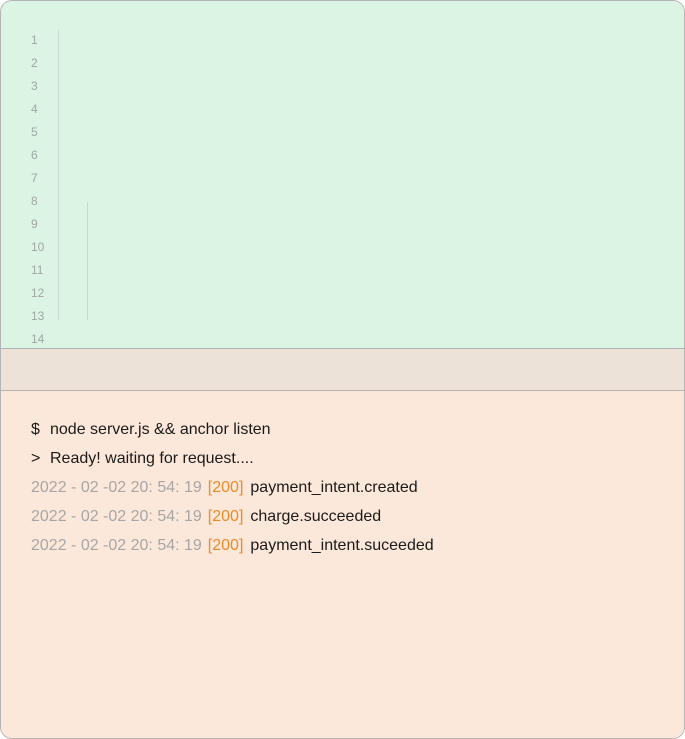 Image resolution: width=685 pixels, height=739 pixels. I want to click on line-number: 4, so click(34, 109).